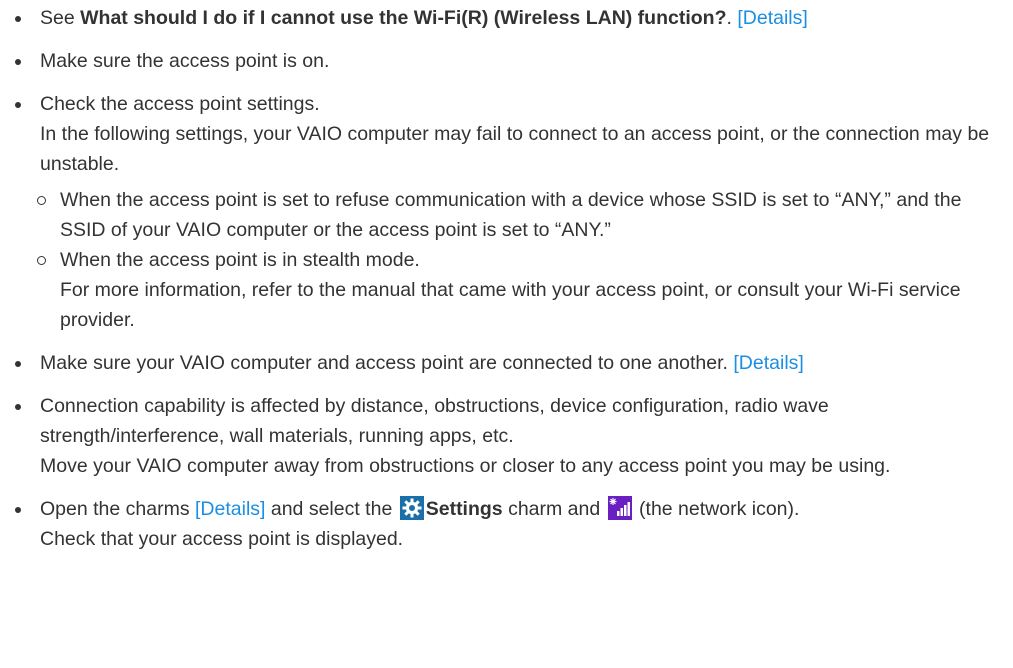 Image resolution: width=1013 pixels, height=668 pixels. I want to click on item-text-part3: charm and, so click(554, 509).